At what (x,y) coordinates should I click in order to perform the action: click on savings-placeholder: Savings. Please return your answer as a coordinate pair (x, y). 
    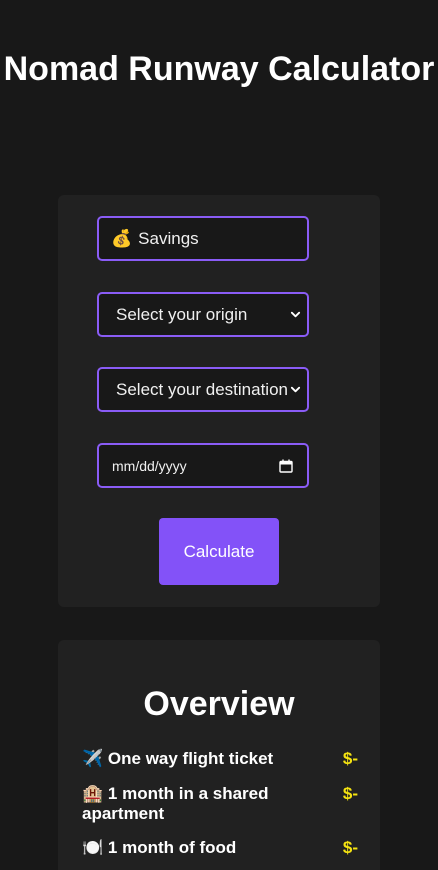
    Looking at the image, I should click on (168, 238).